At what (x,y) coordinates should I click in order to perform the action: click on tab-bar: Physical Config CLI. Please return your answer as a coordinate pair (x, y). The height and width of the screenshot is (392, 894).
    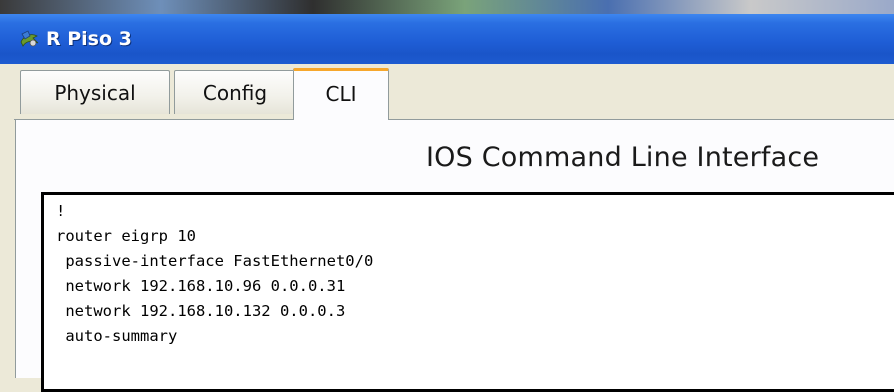
    Looking at the image, I should click on (454, 92).